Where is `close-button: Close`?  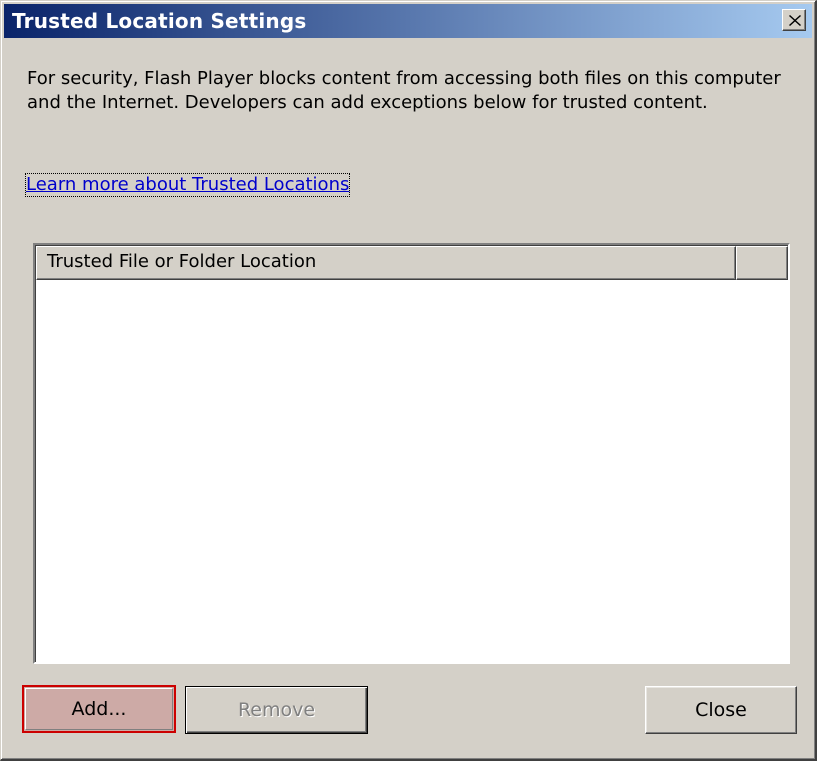
close-button: Close is located at coordinates (721, 710).